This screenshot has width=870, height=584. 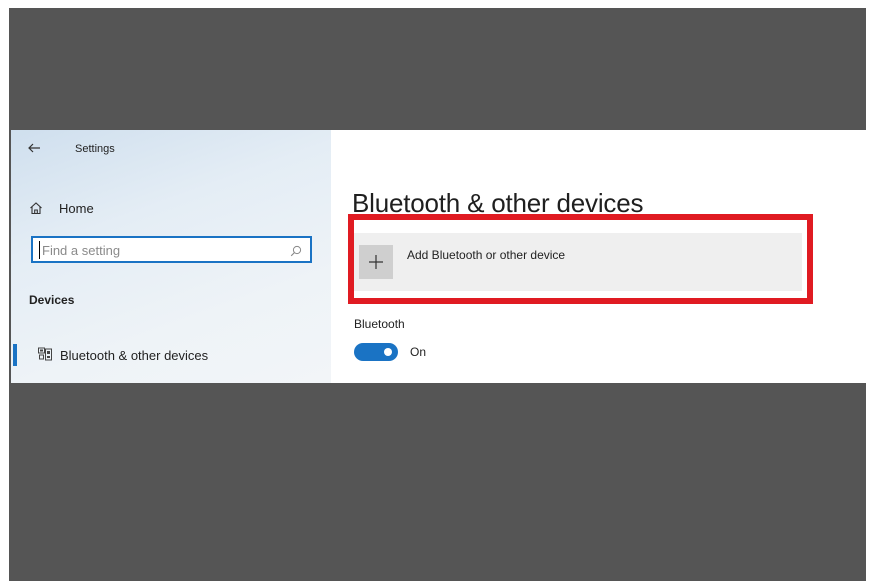 What do you see at coordinates (388, 352) in the screenshot?
I see `toggle-knob` at bounding box center [388, 352].